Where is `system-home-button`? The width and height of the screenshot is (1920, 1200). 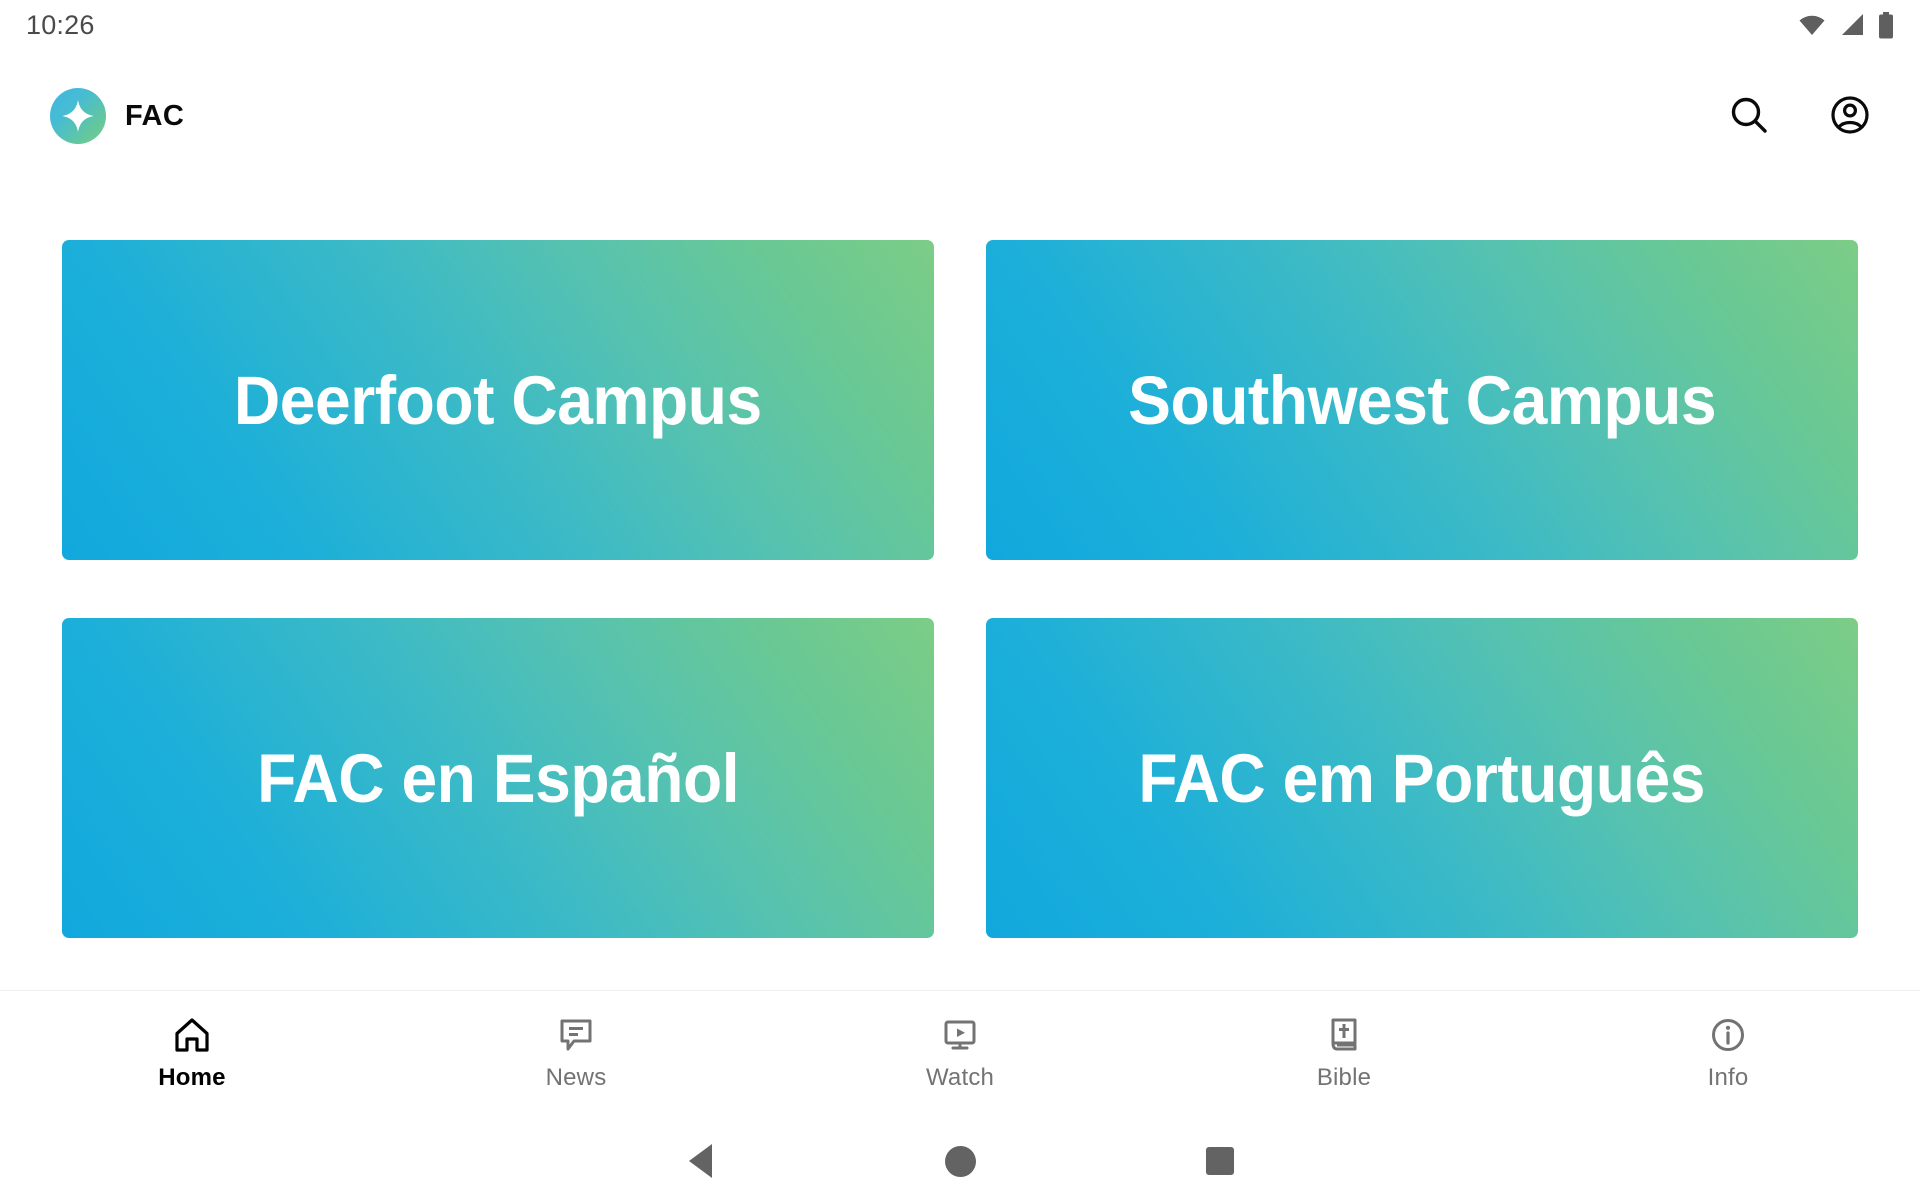
system-home-button is located at coordinates (960, 1161).